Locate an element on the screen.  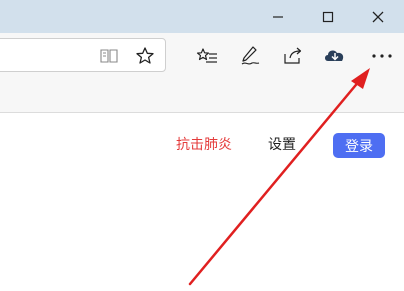
favorite-star-icon is located at coordinates (145, 55).